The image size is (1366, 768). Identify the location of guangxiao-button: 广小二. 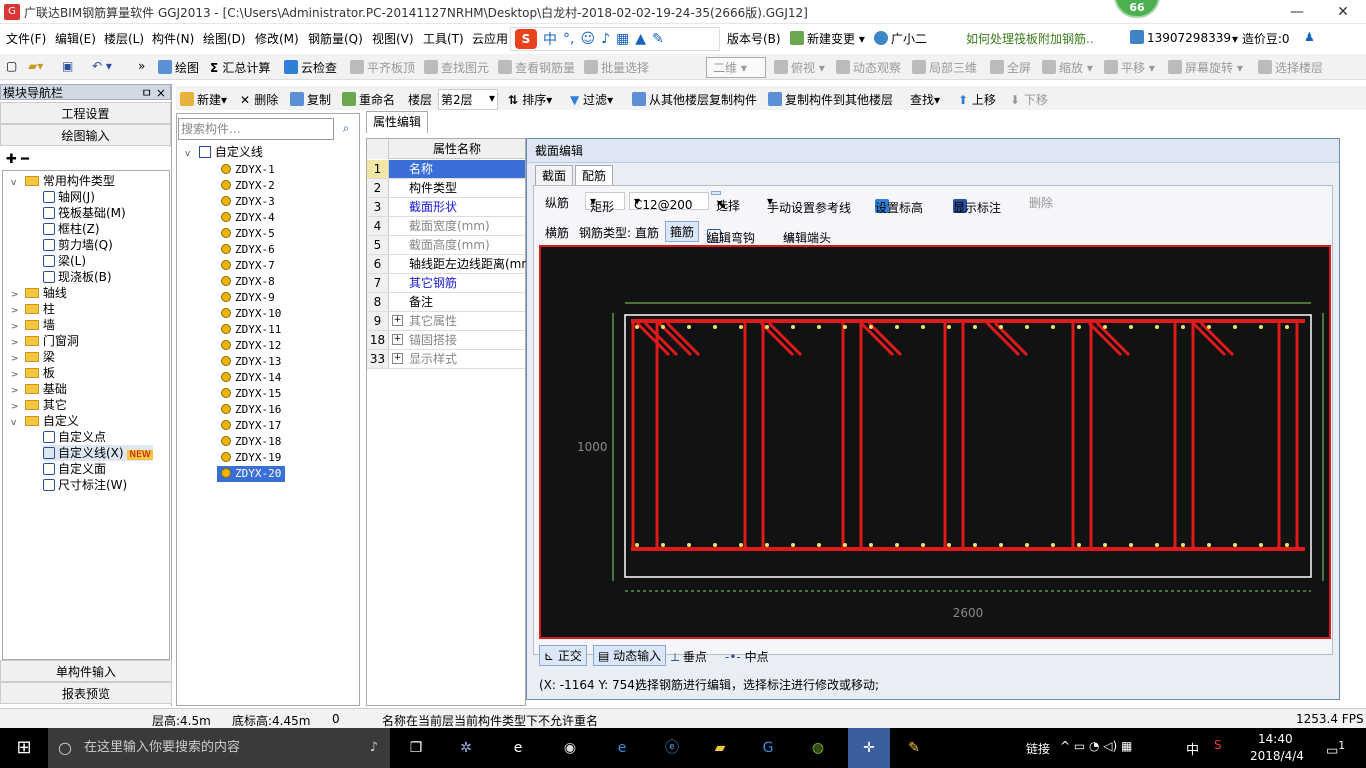
(900, 38).